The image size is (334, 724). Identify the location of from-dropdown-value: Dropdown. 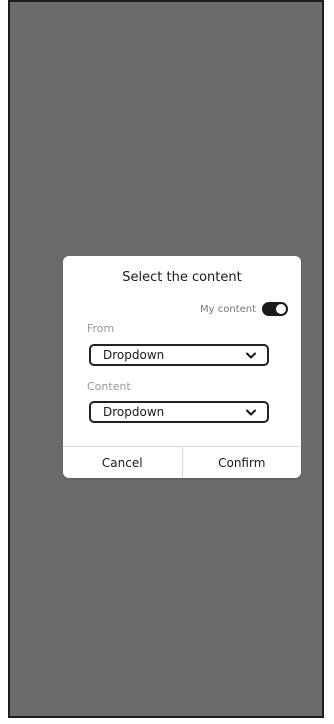
(134, 355).